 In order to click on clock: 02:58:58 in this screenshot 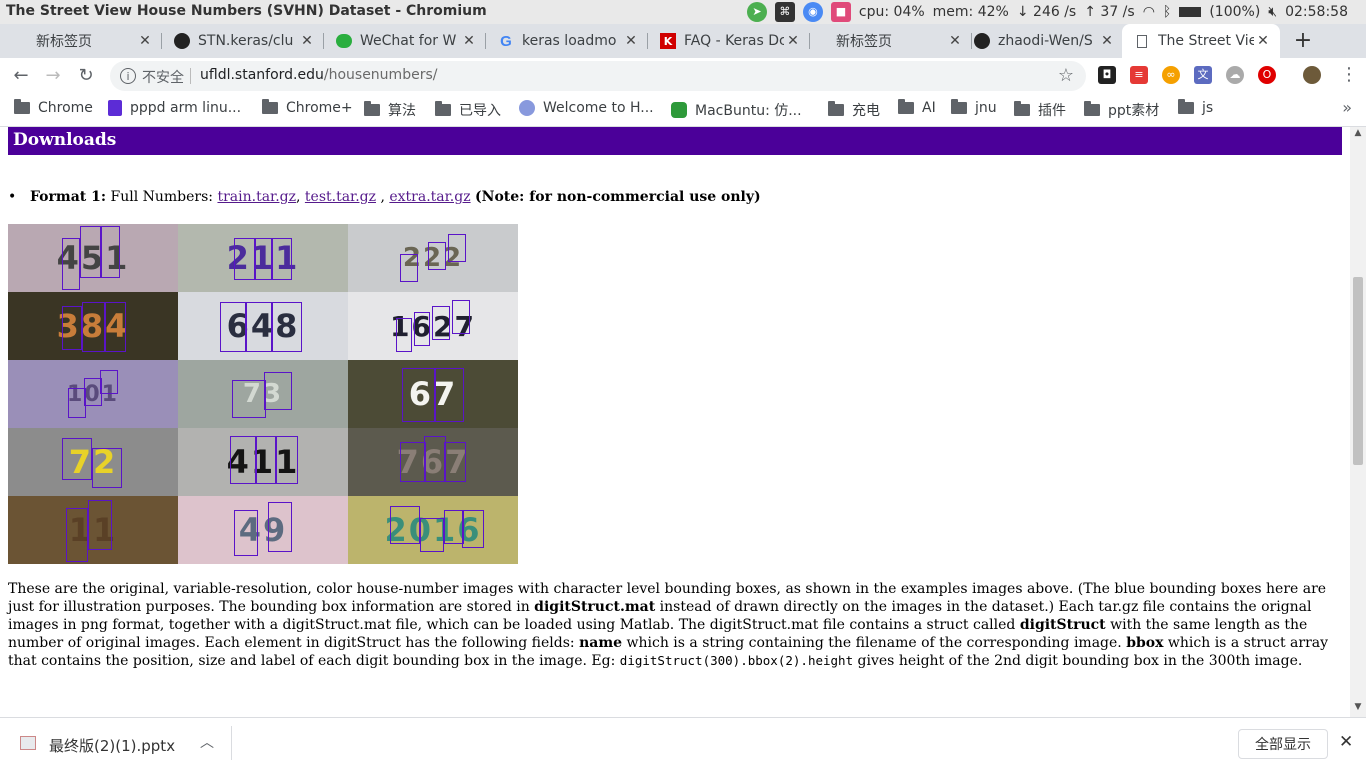, I will do `click(1316, 12)`.